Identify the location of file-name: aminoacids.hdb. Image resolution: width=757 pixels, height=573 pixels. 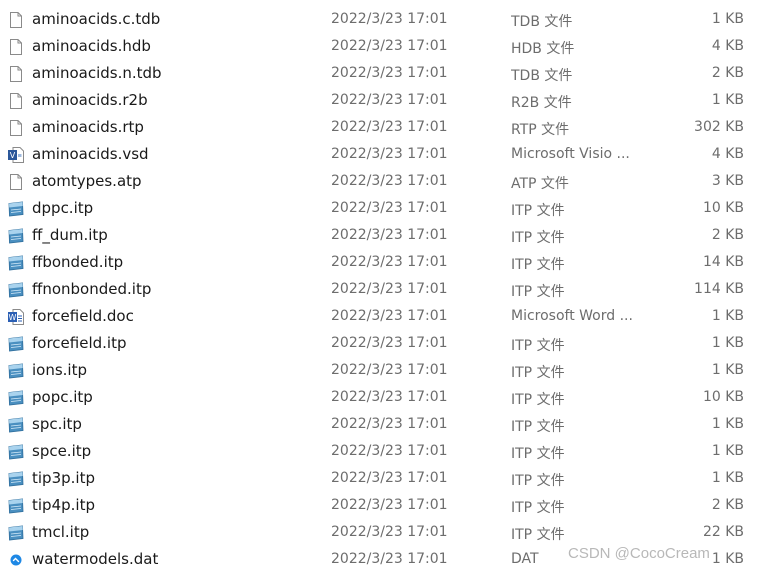
(91, 46).